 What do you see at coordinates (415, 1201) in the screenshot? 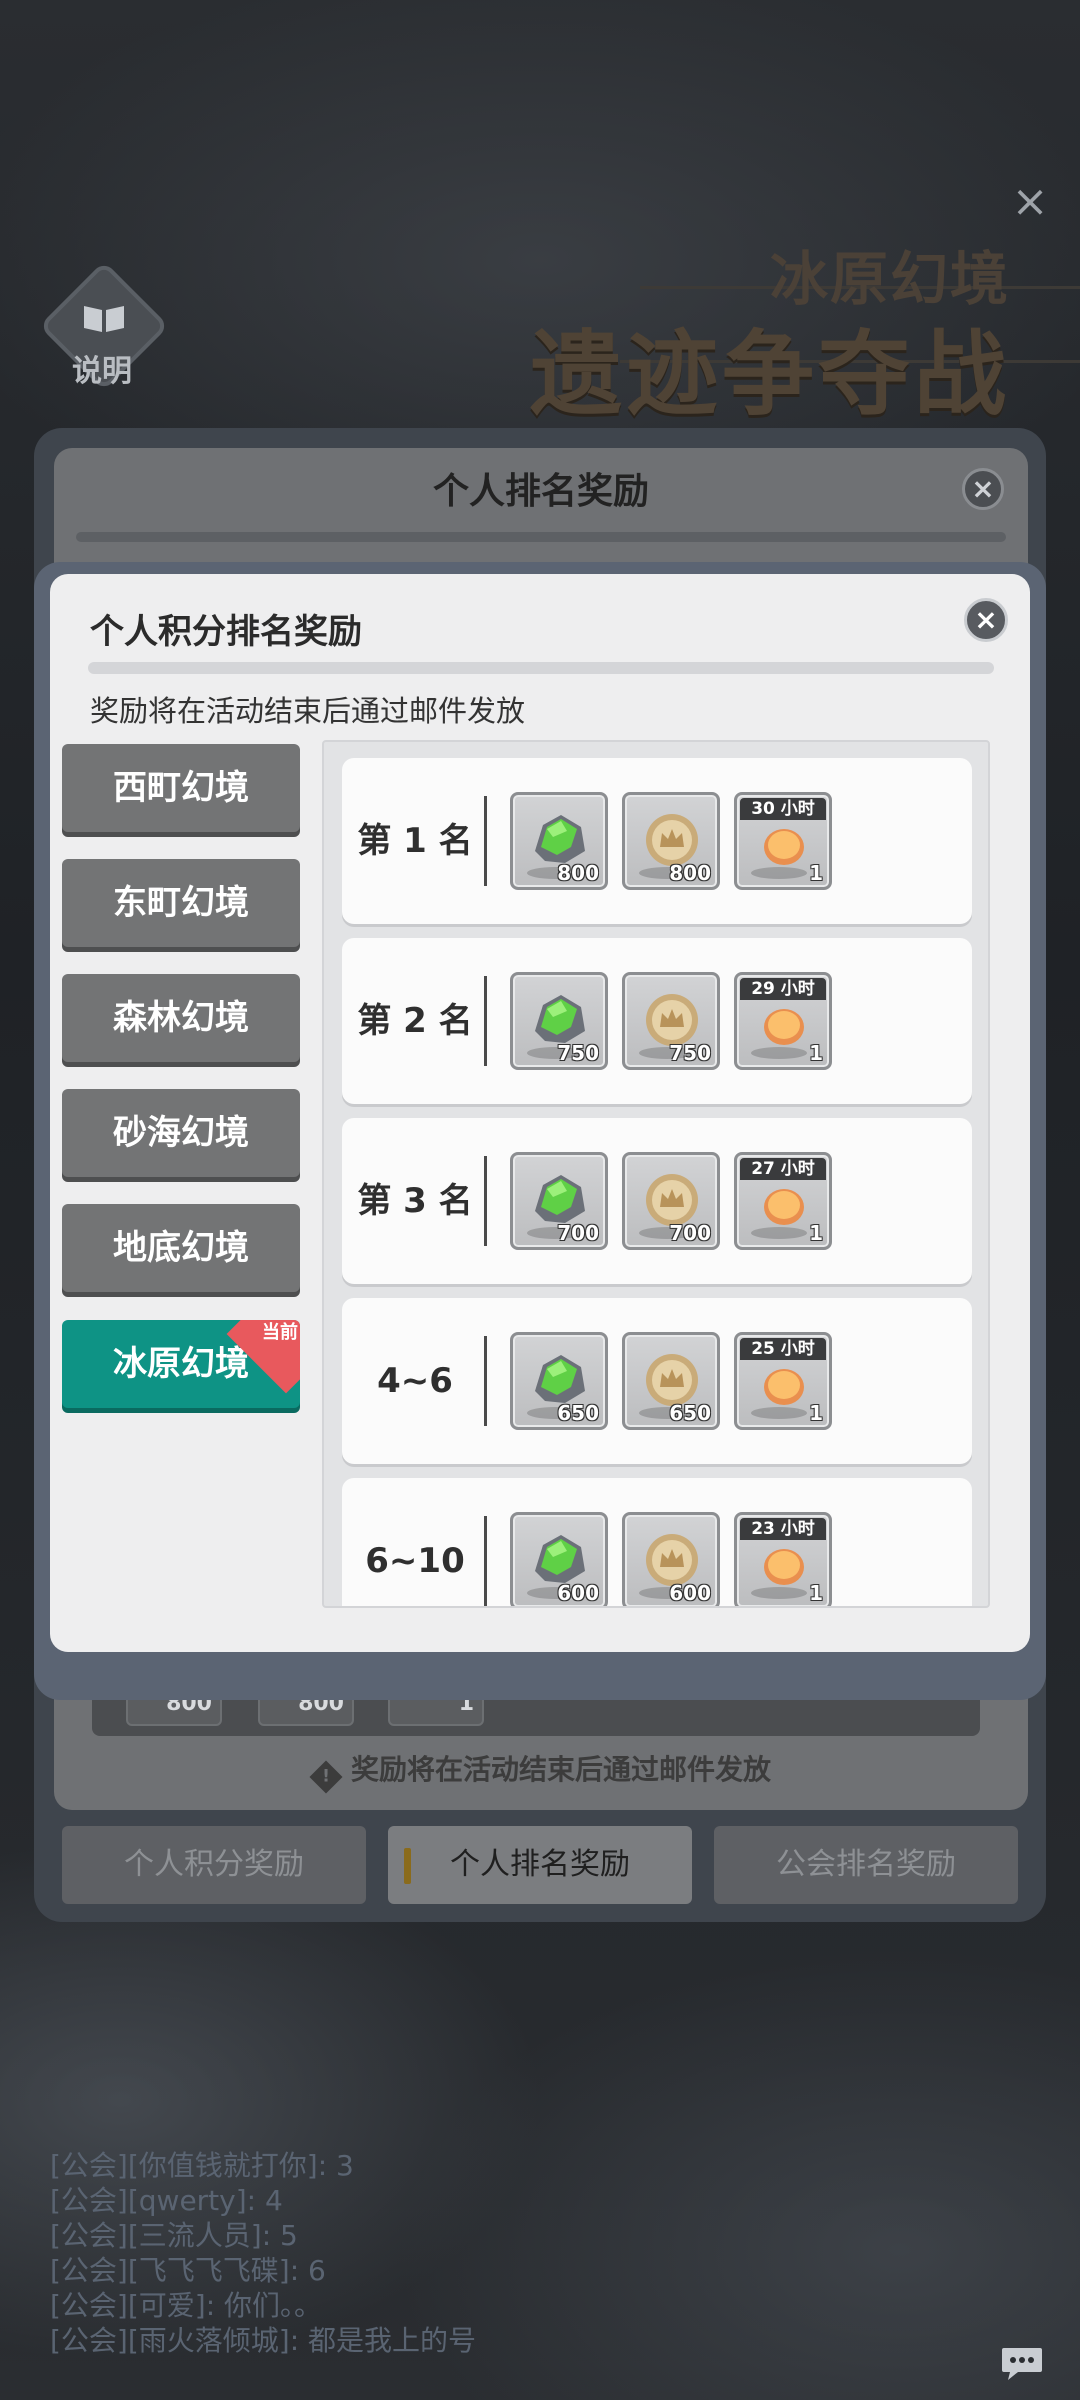
I see `rank-label: 第 3 名` at bounding box center [415, 1201].